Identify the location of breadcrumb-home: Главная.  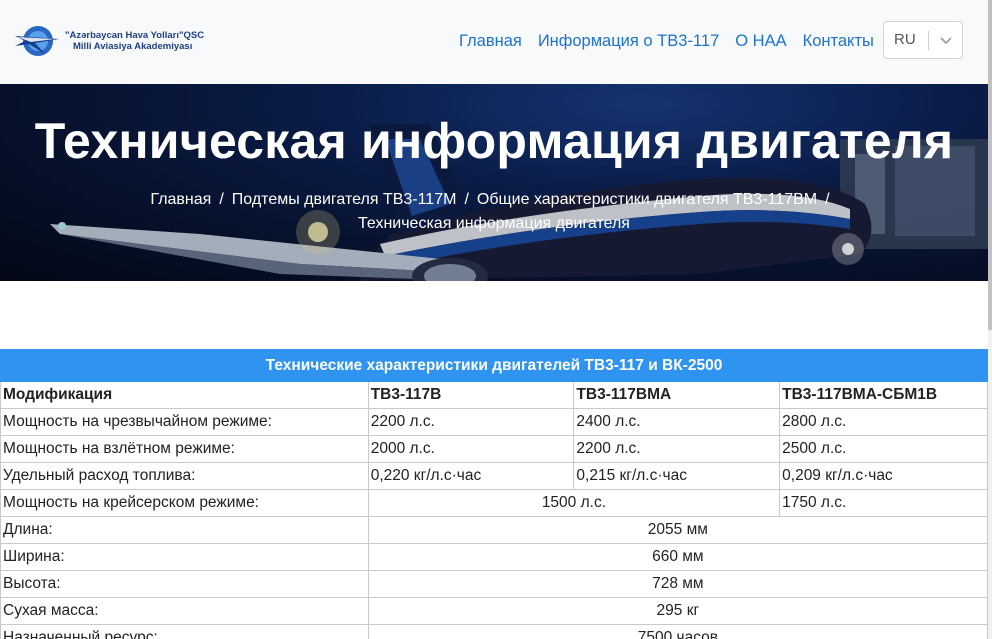
(180, 199).